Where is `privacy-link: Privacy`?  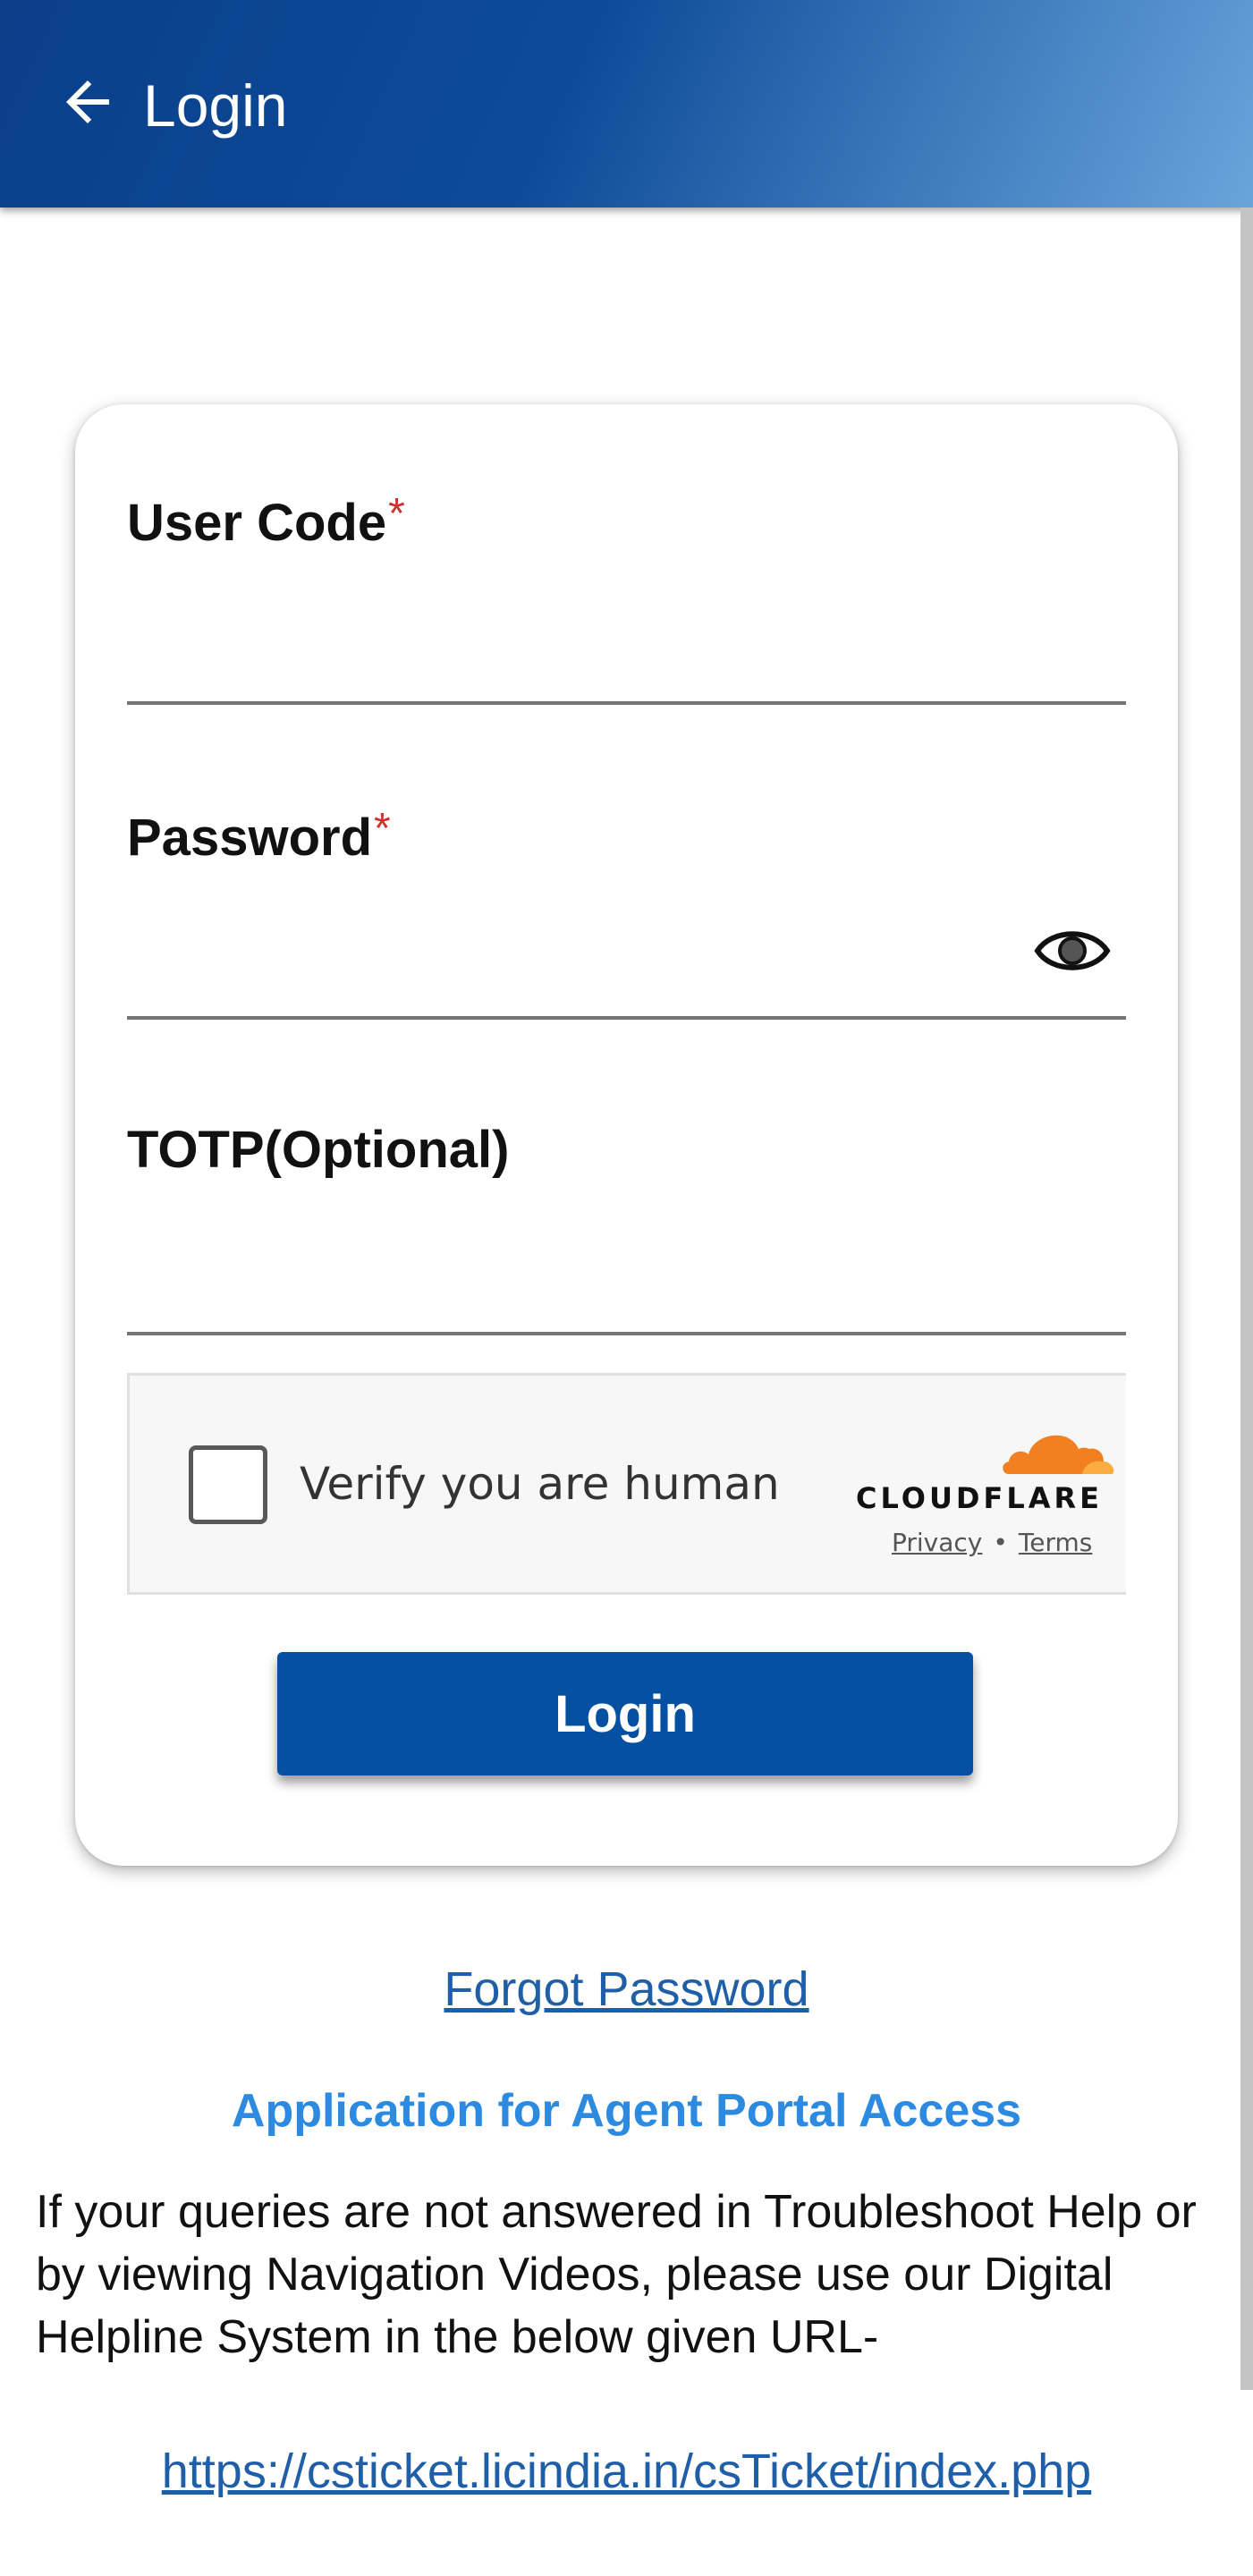 privacy-link: Privacy is located at coordinates (937, 1542).